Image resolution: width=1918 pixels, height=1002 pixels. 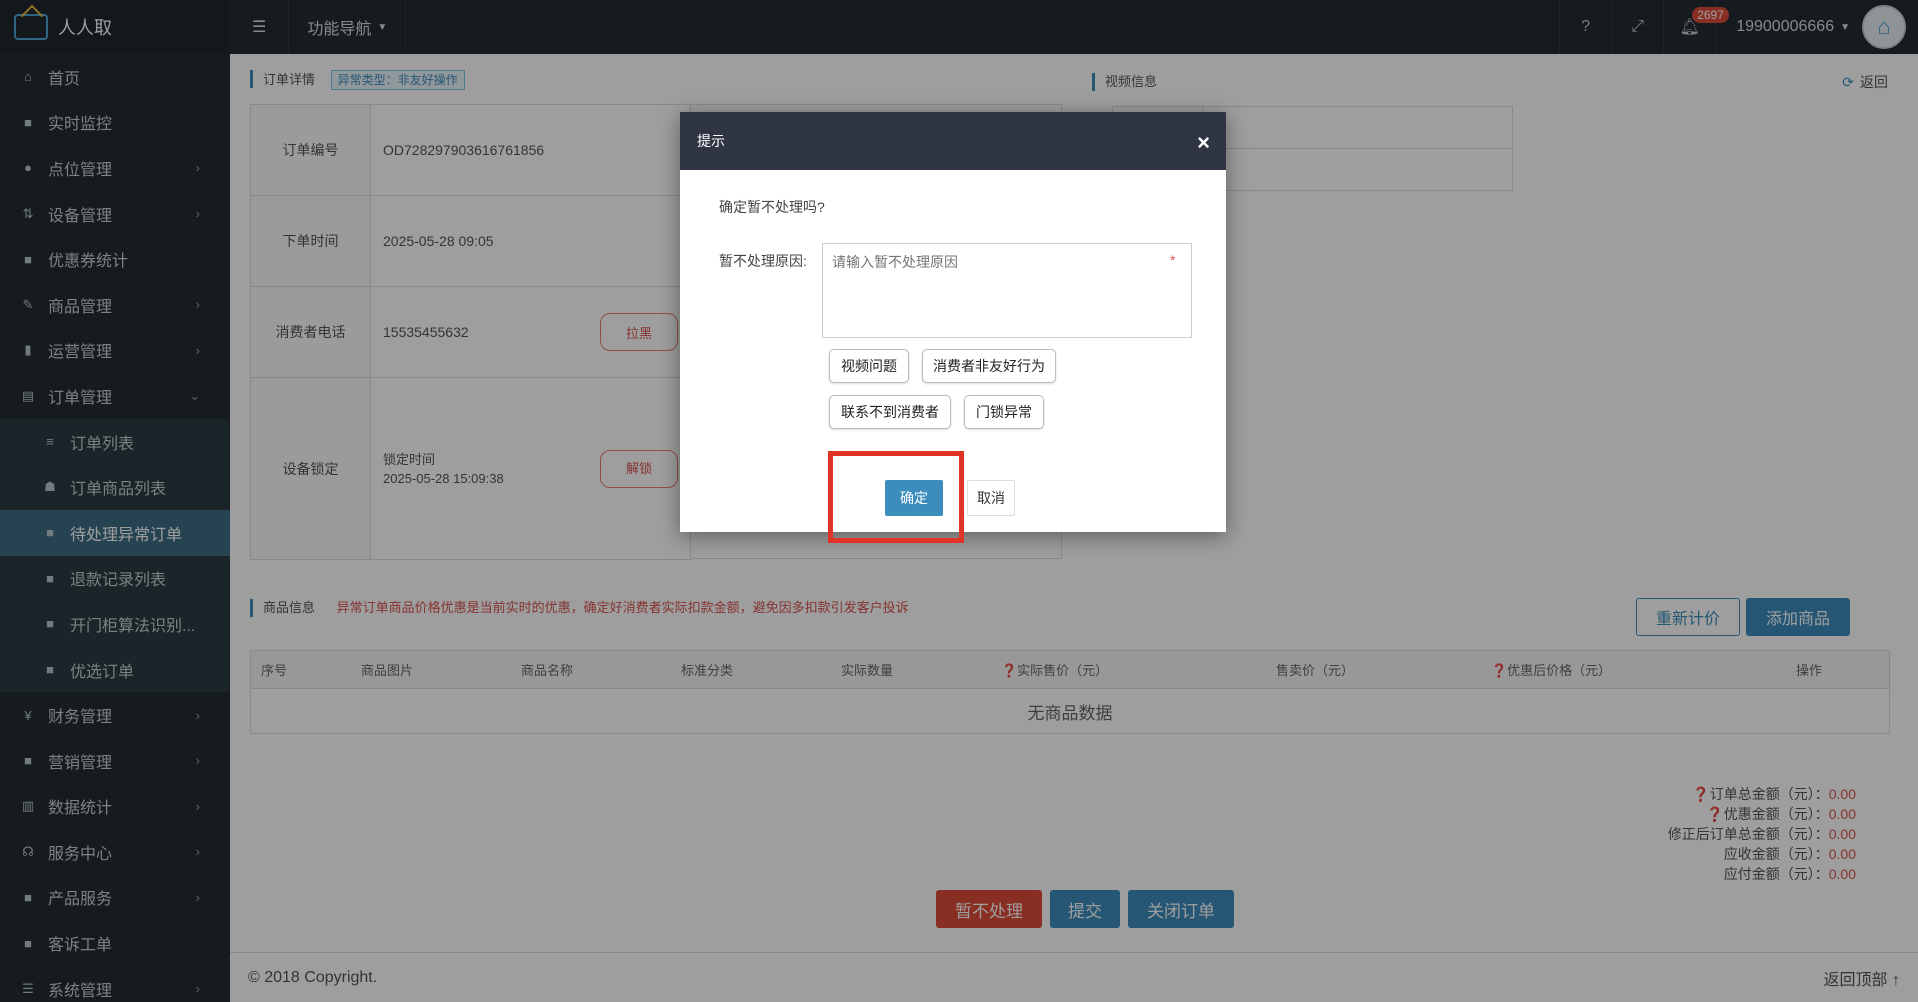 What do you see at coordinates (1004, 412) in the screenshot?
I see `reason-chip-lock: 门锁异常` at bounding box center [1004, 412].